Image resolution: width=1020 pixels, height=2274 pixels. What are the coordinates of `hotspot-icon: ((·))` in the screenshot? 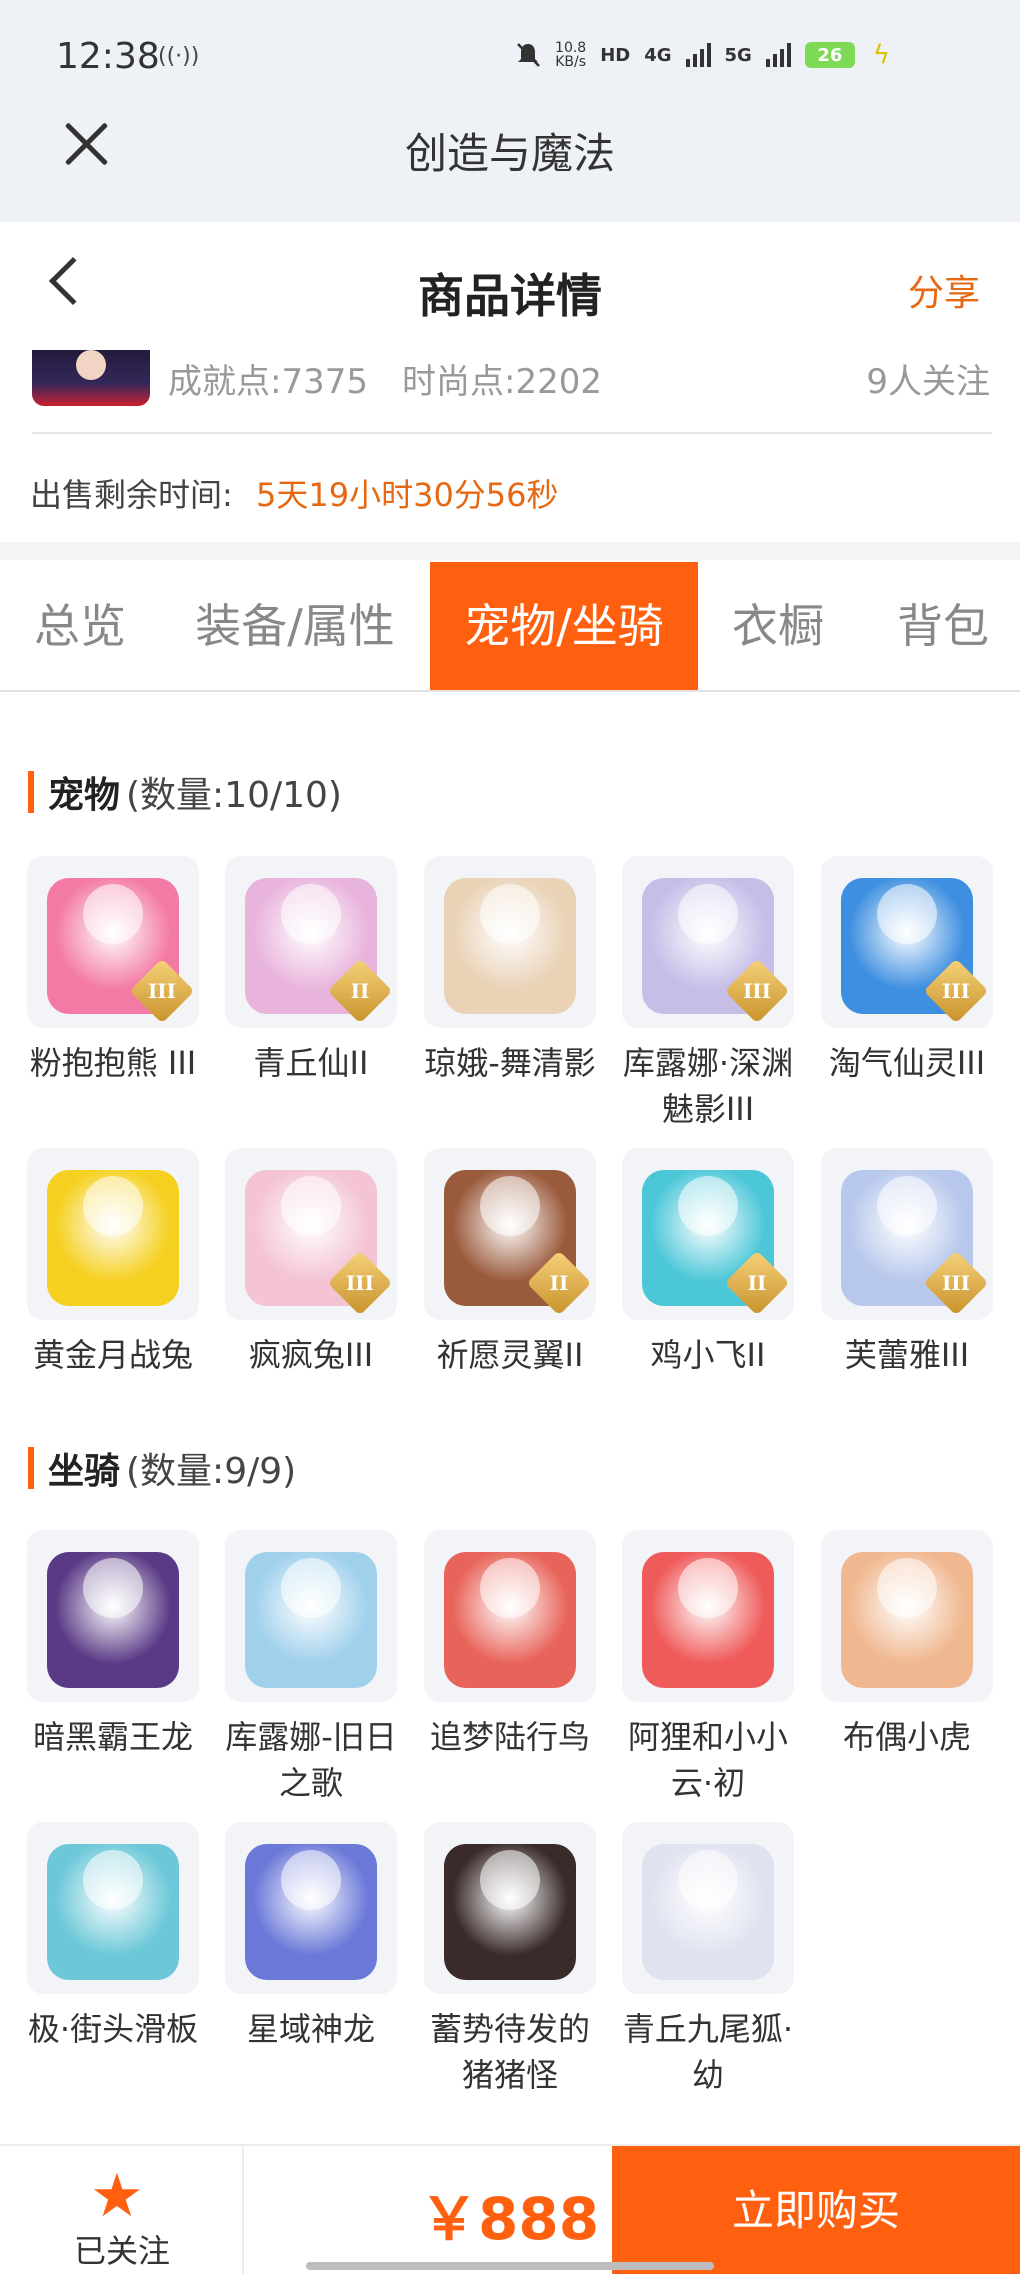 It's located at (179, 56).